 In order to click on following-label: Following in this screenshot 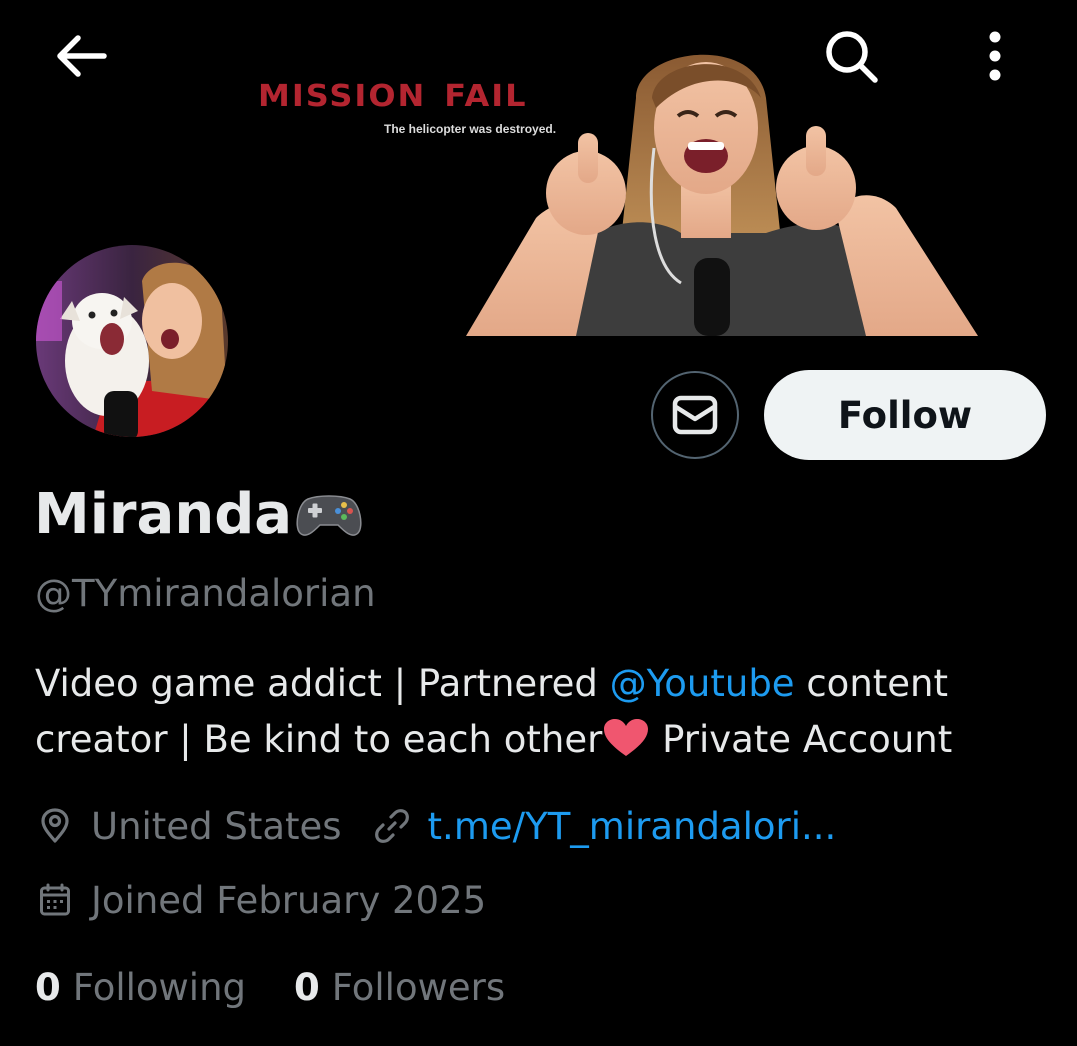, I will do `click(159, 987)`.